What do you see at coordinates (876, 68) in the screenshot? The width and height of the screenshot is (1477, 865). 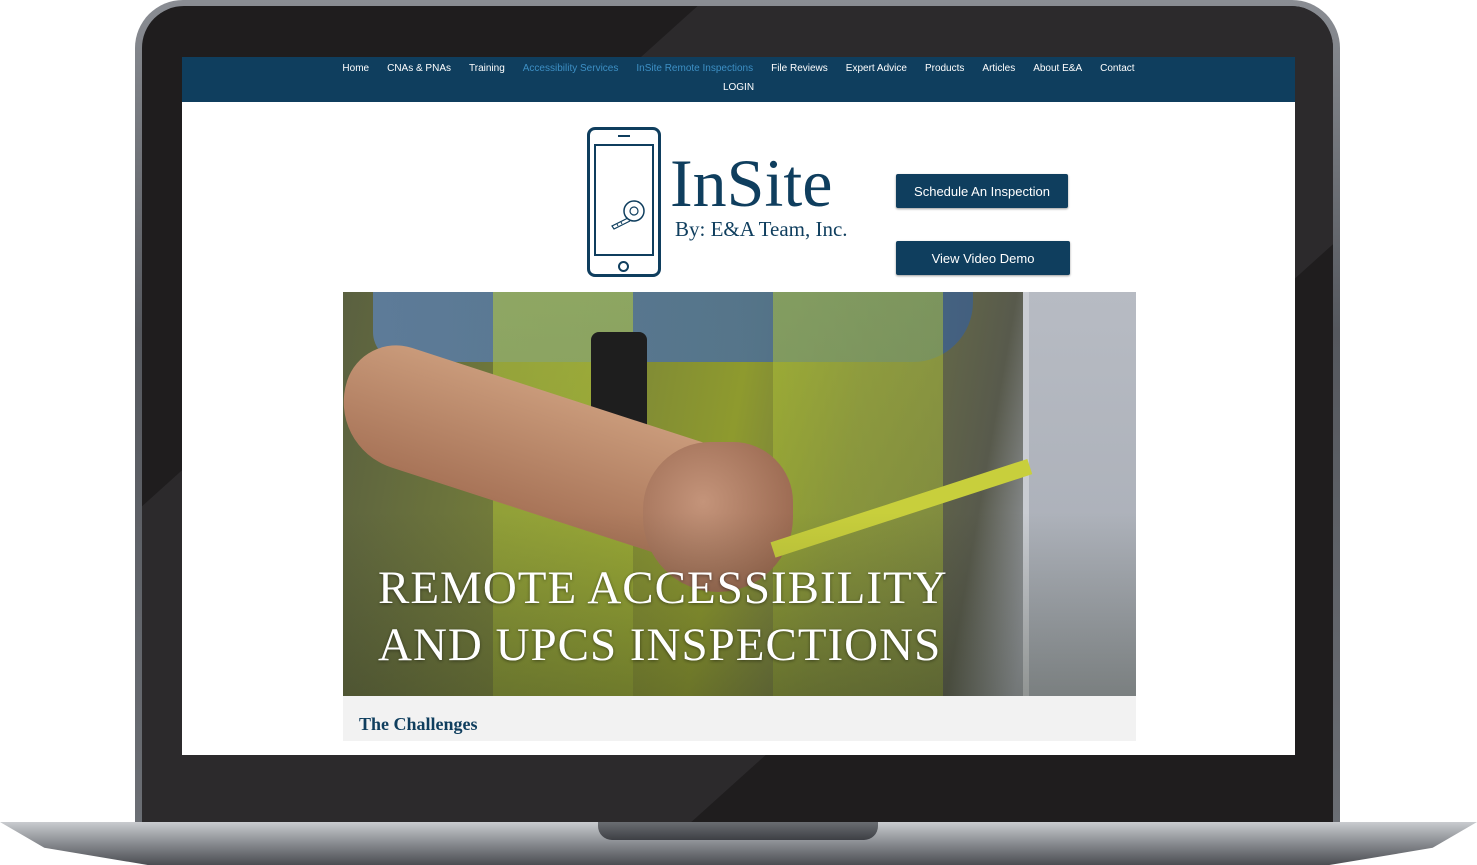 I see `nav-expert-advice: Expert Advice` at bounding box center [876, 68].